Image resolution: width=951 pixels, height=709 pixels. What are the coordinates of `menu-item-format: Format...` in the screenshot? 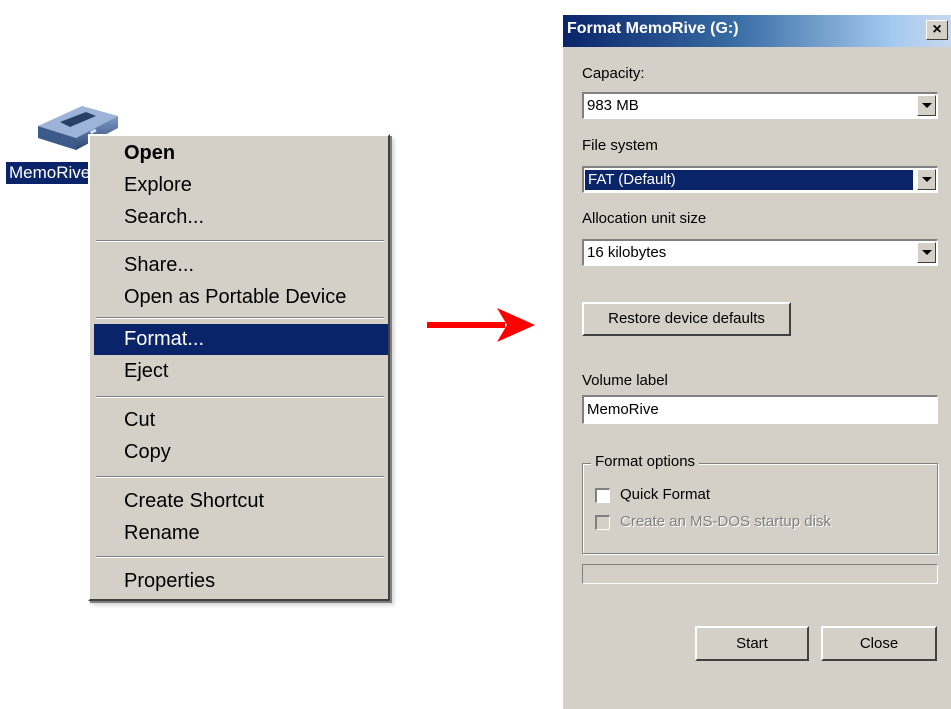 It's located at (241, 339).